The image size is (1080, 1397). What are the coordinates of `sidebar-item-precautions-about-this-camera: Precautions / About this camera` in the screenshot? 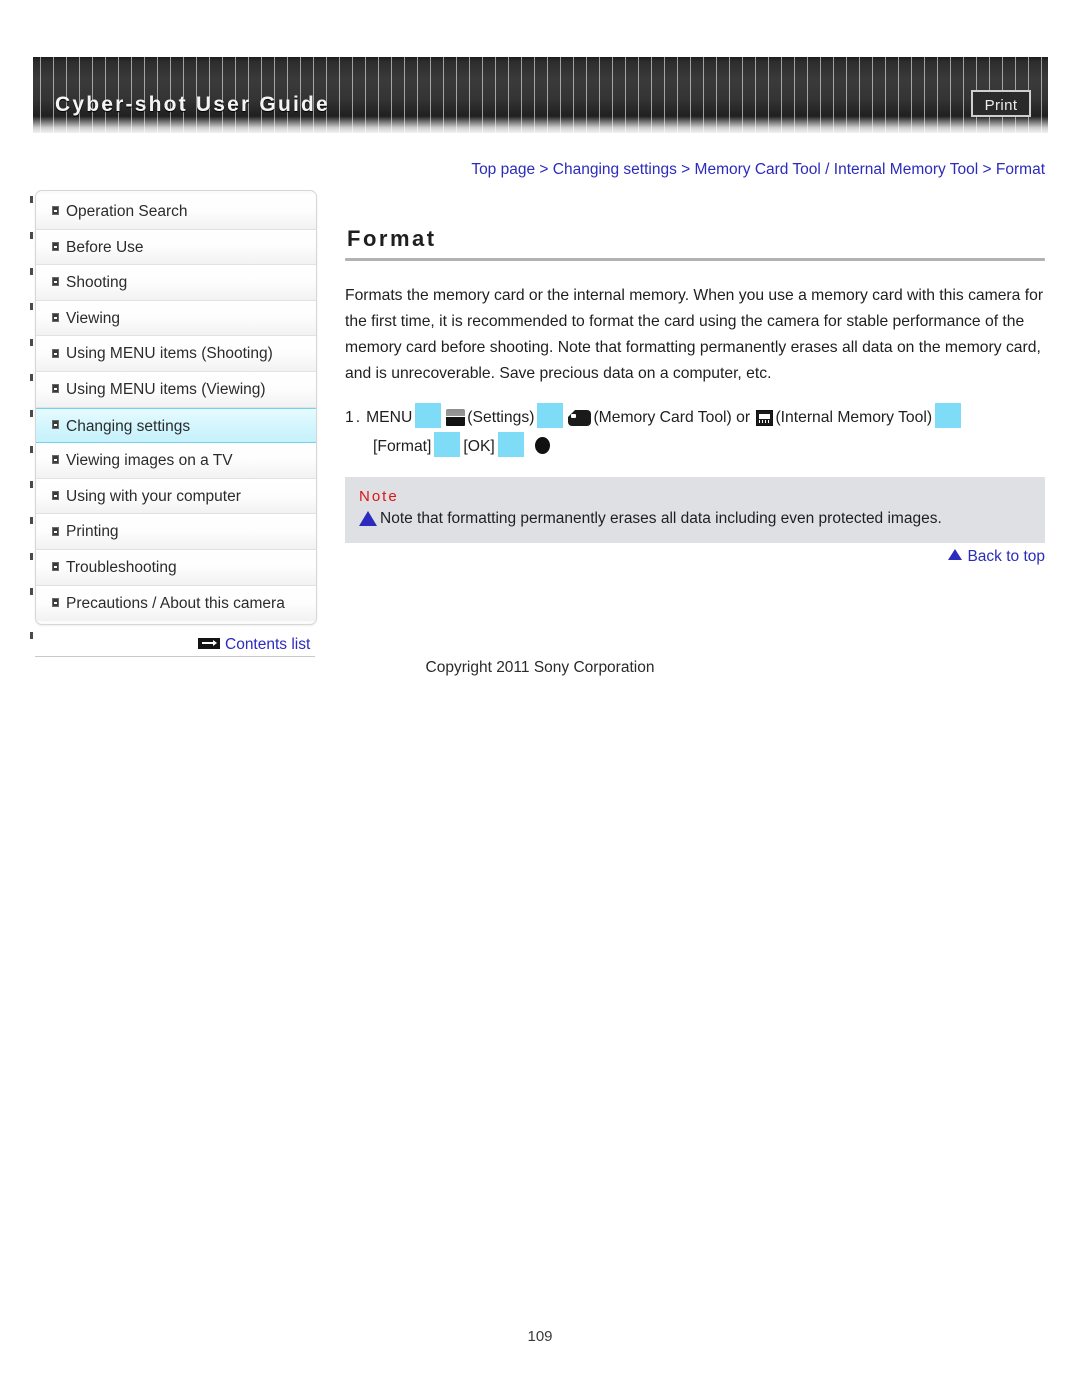 It's located at (176, 603).